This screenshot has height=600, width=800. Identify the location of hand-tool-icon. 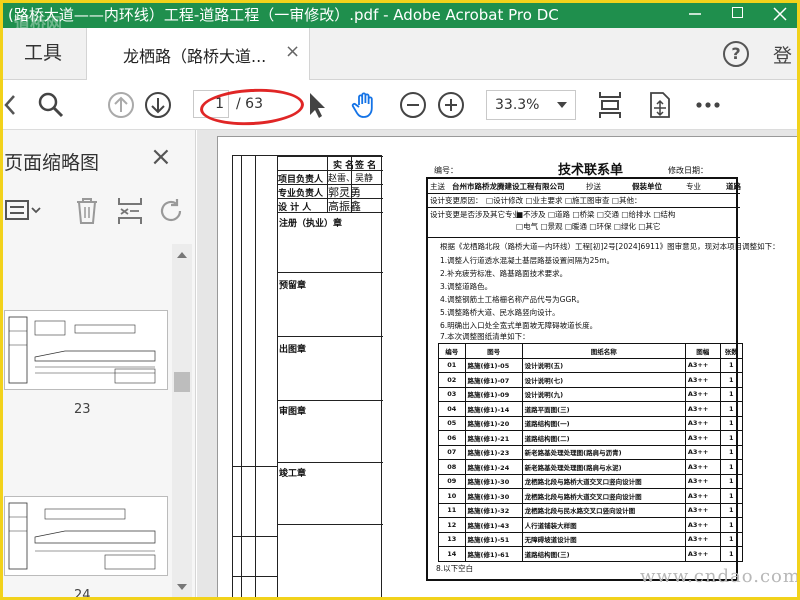
(365, 105).